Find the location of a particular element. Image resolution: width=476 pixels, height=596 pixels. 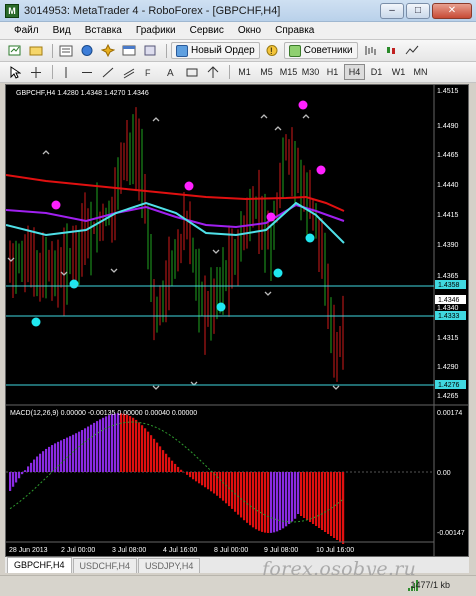

date-label: 9 Jul 08:00 is located at coordinates (281, 550).